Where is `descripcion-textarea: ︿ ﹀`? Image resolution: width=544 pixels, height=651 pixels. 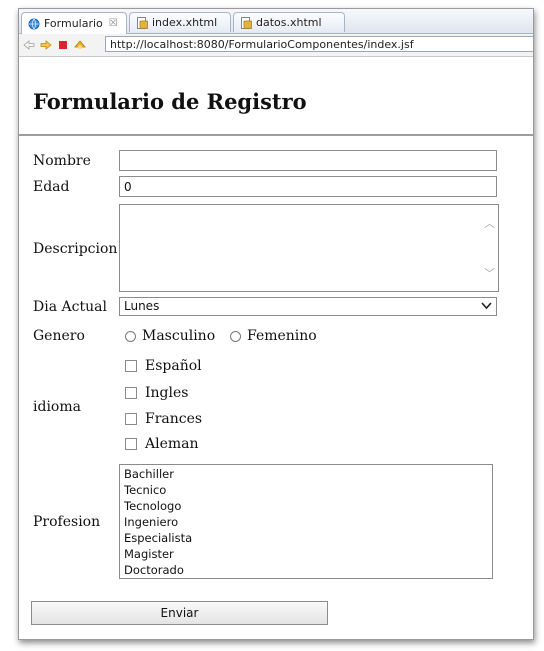
descripcion-textarea: ︿ ﹀ is located at coordinates (309, 248).